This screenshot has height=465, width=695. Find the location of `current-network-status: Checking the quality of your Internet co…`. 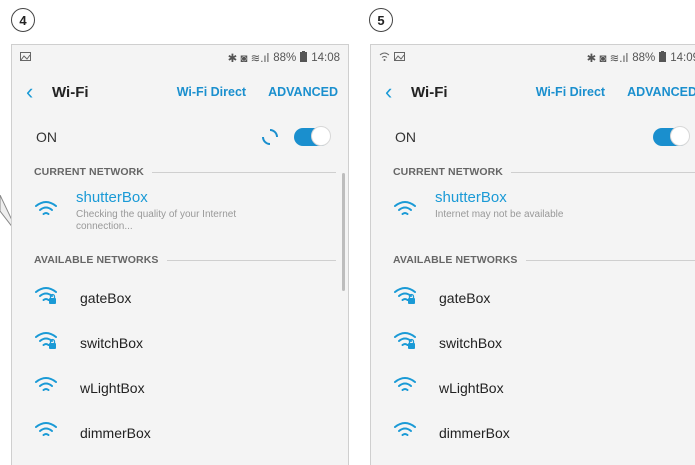

current-network-status: Checking the quality of your Internet co… is located at coordinates (156, 220).